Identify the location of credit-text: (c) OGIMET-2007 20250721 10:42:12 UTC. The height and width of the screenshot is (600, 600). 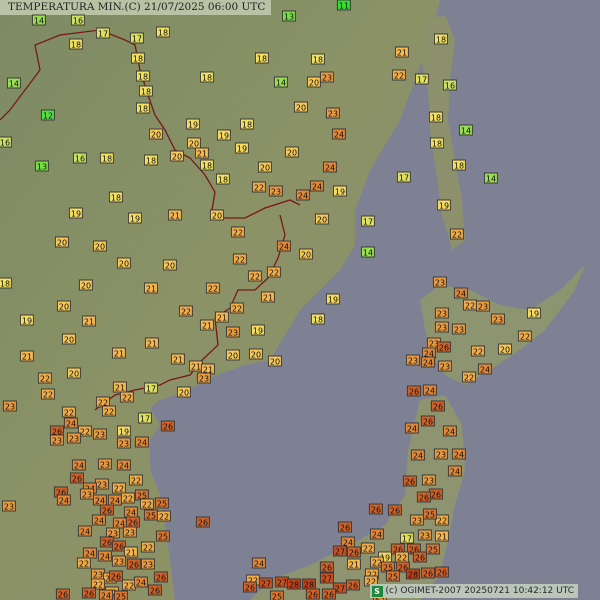
(479, 591).